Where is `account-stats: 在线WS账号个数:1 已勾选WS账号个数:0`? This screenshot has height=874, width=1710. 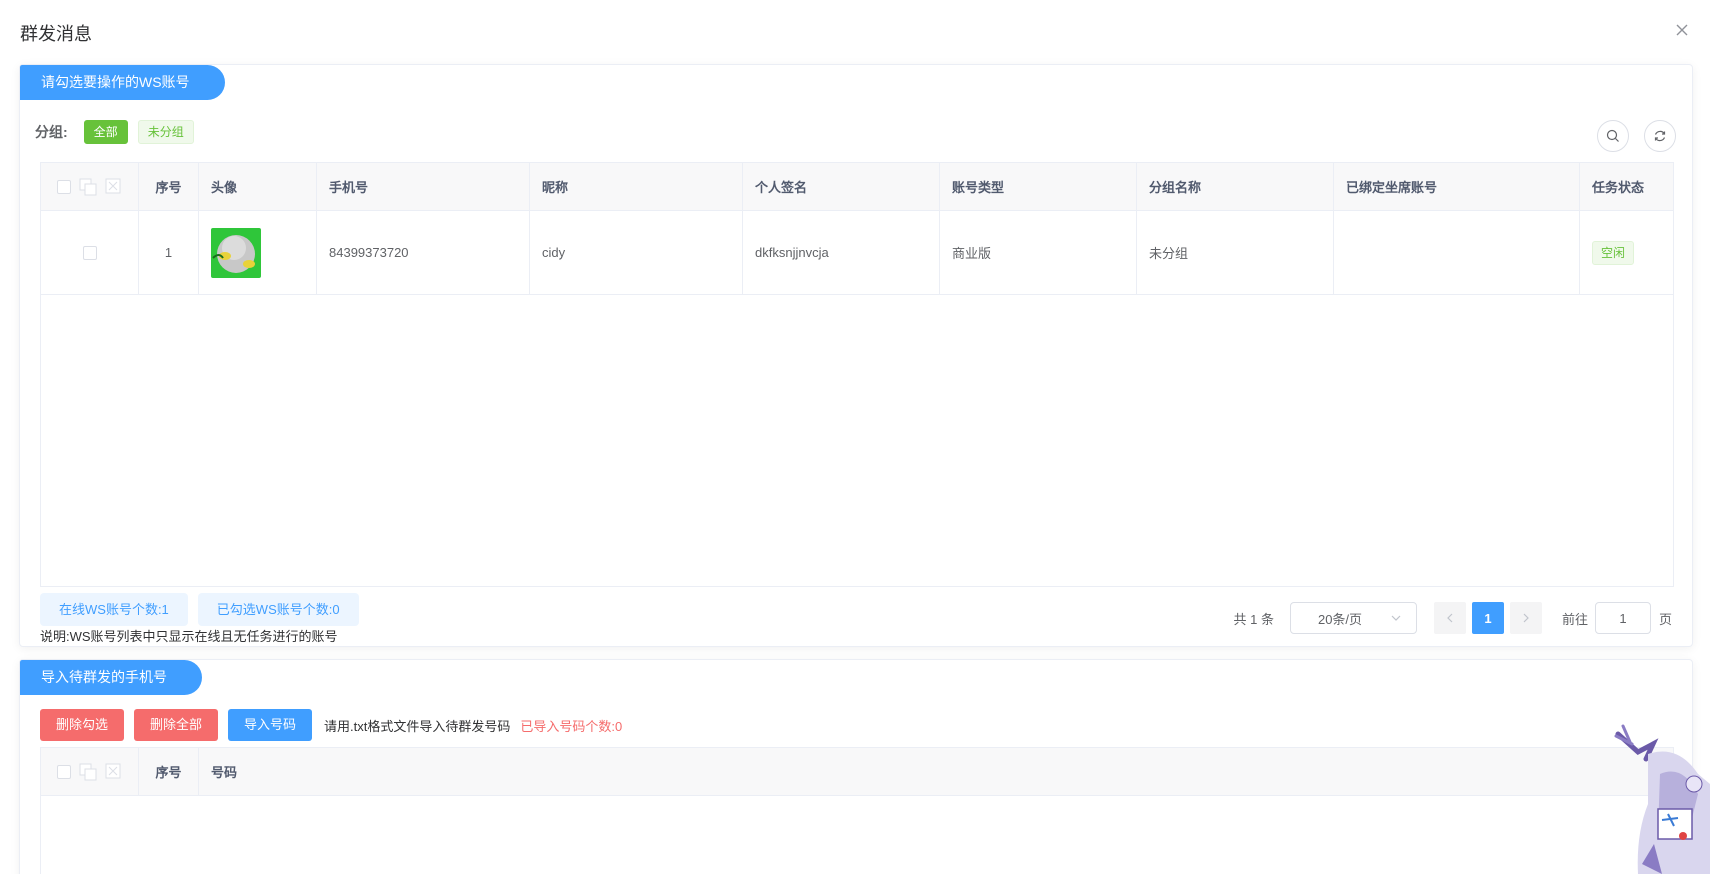 account-stats: 在线WS账号个数:1 已勾选WS账号个数:0 is located at coordinates (199, 609).